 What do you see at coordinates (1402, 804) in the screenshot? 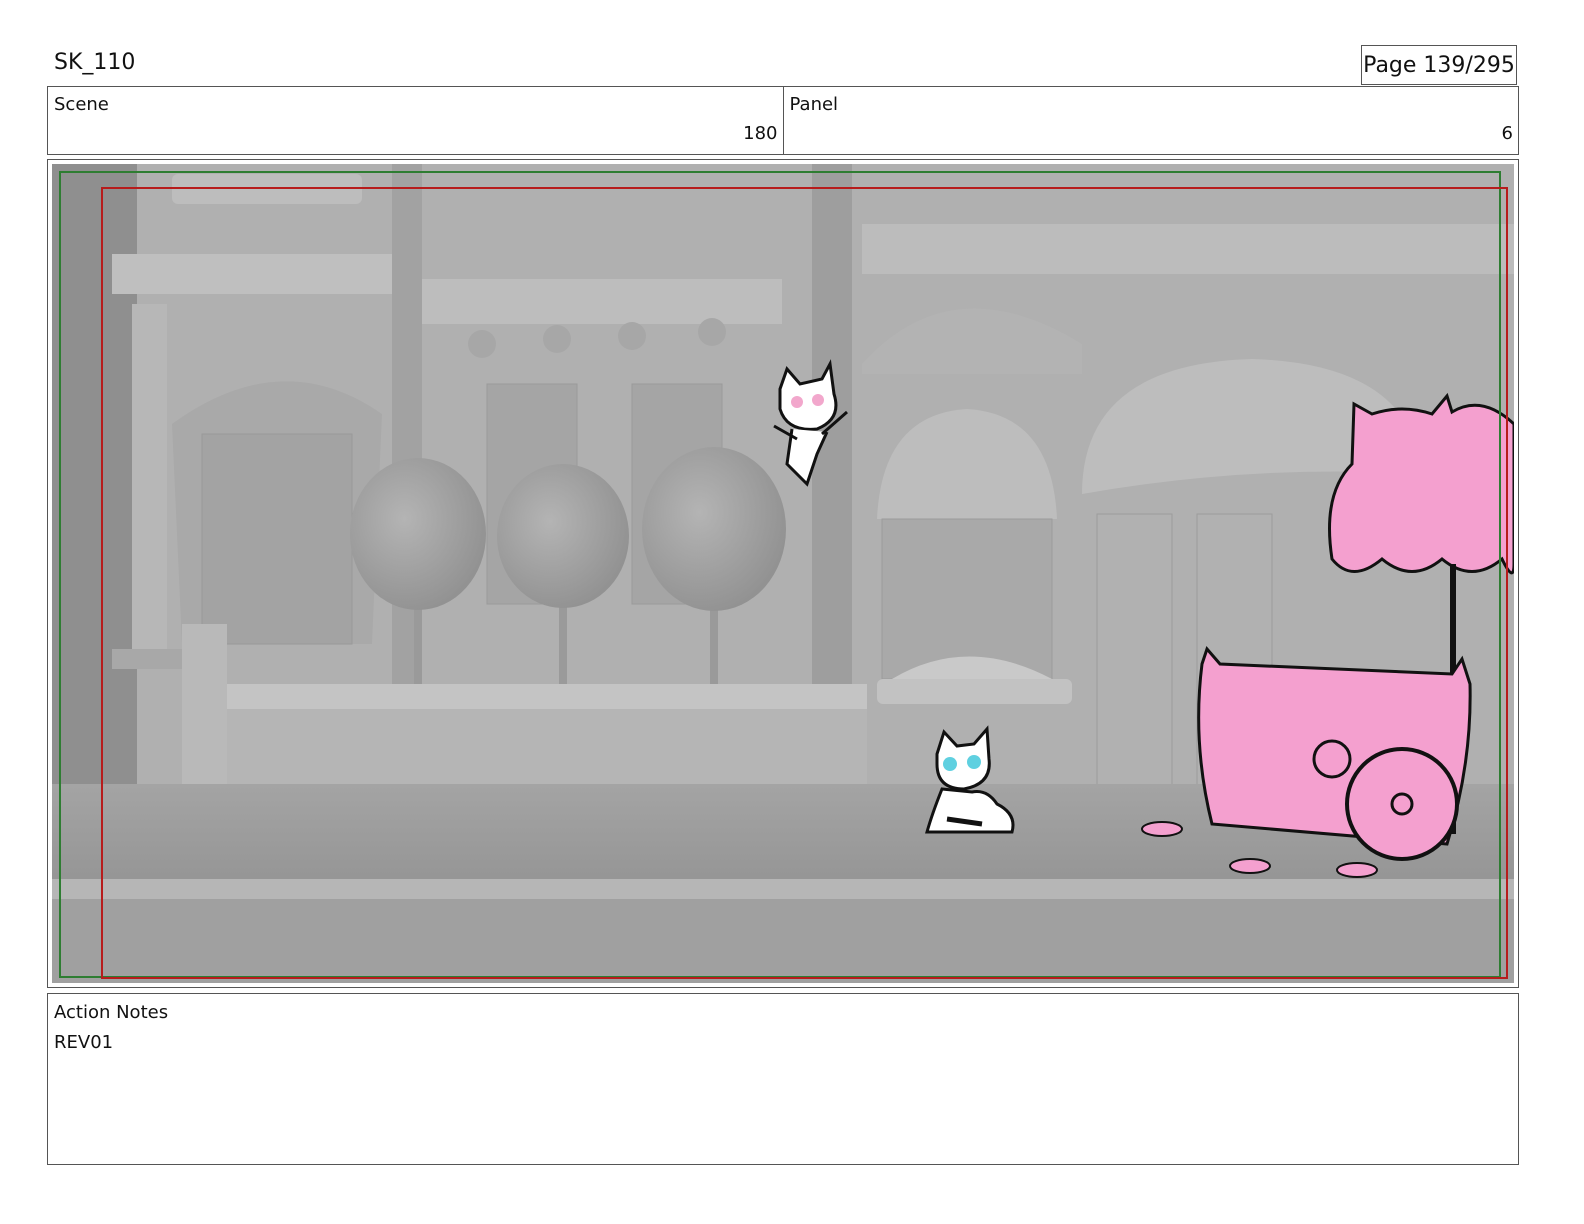
I see `cart-wheel` at bounding box center [1402, 804].